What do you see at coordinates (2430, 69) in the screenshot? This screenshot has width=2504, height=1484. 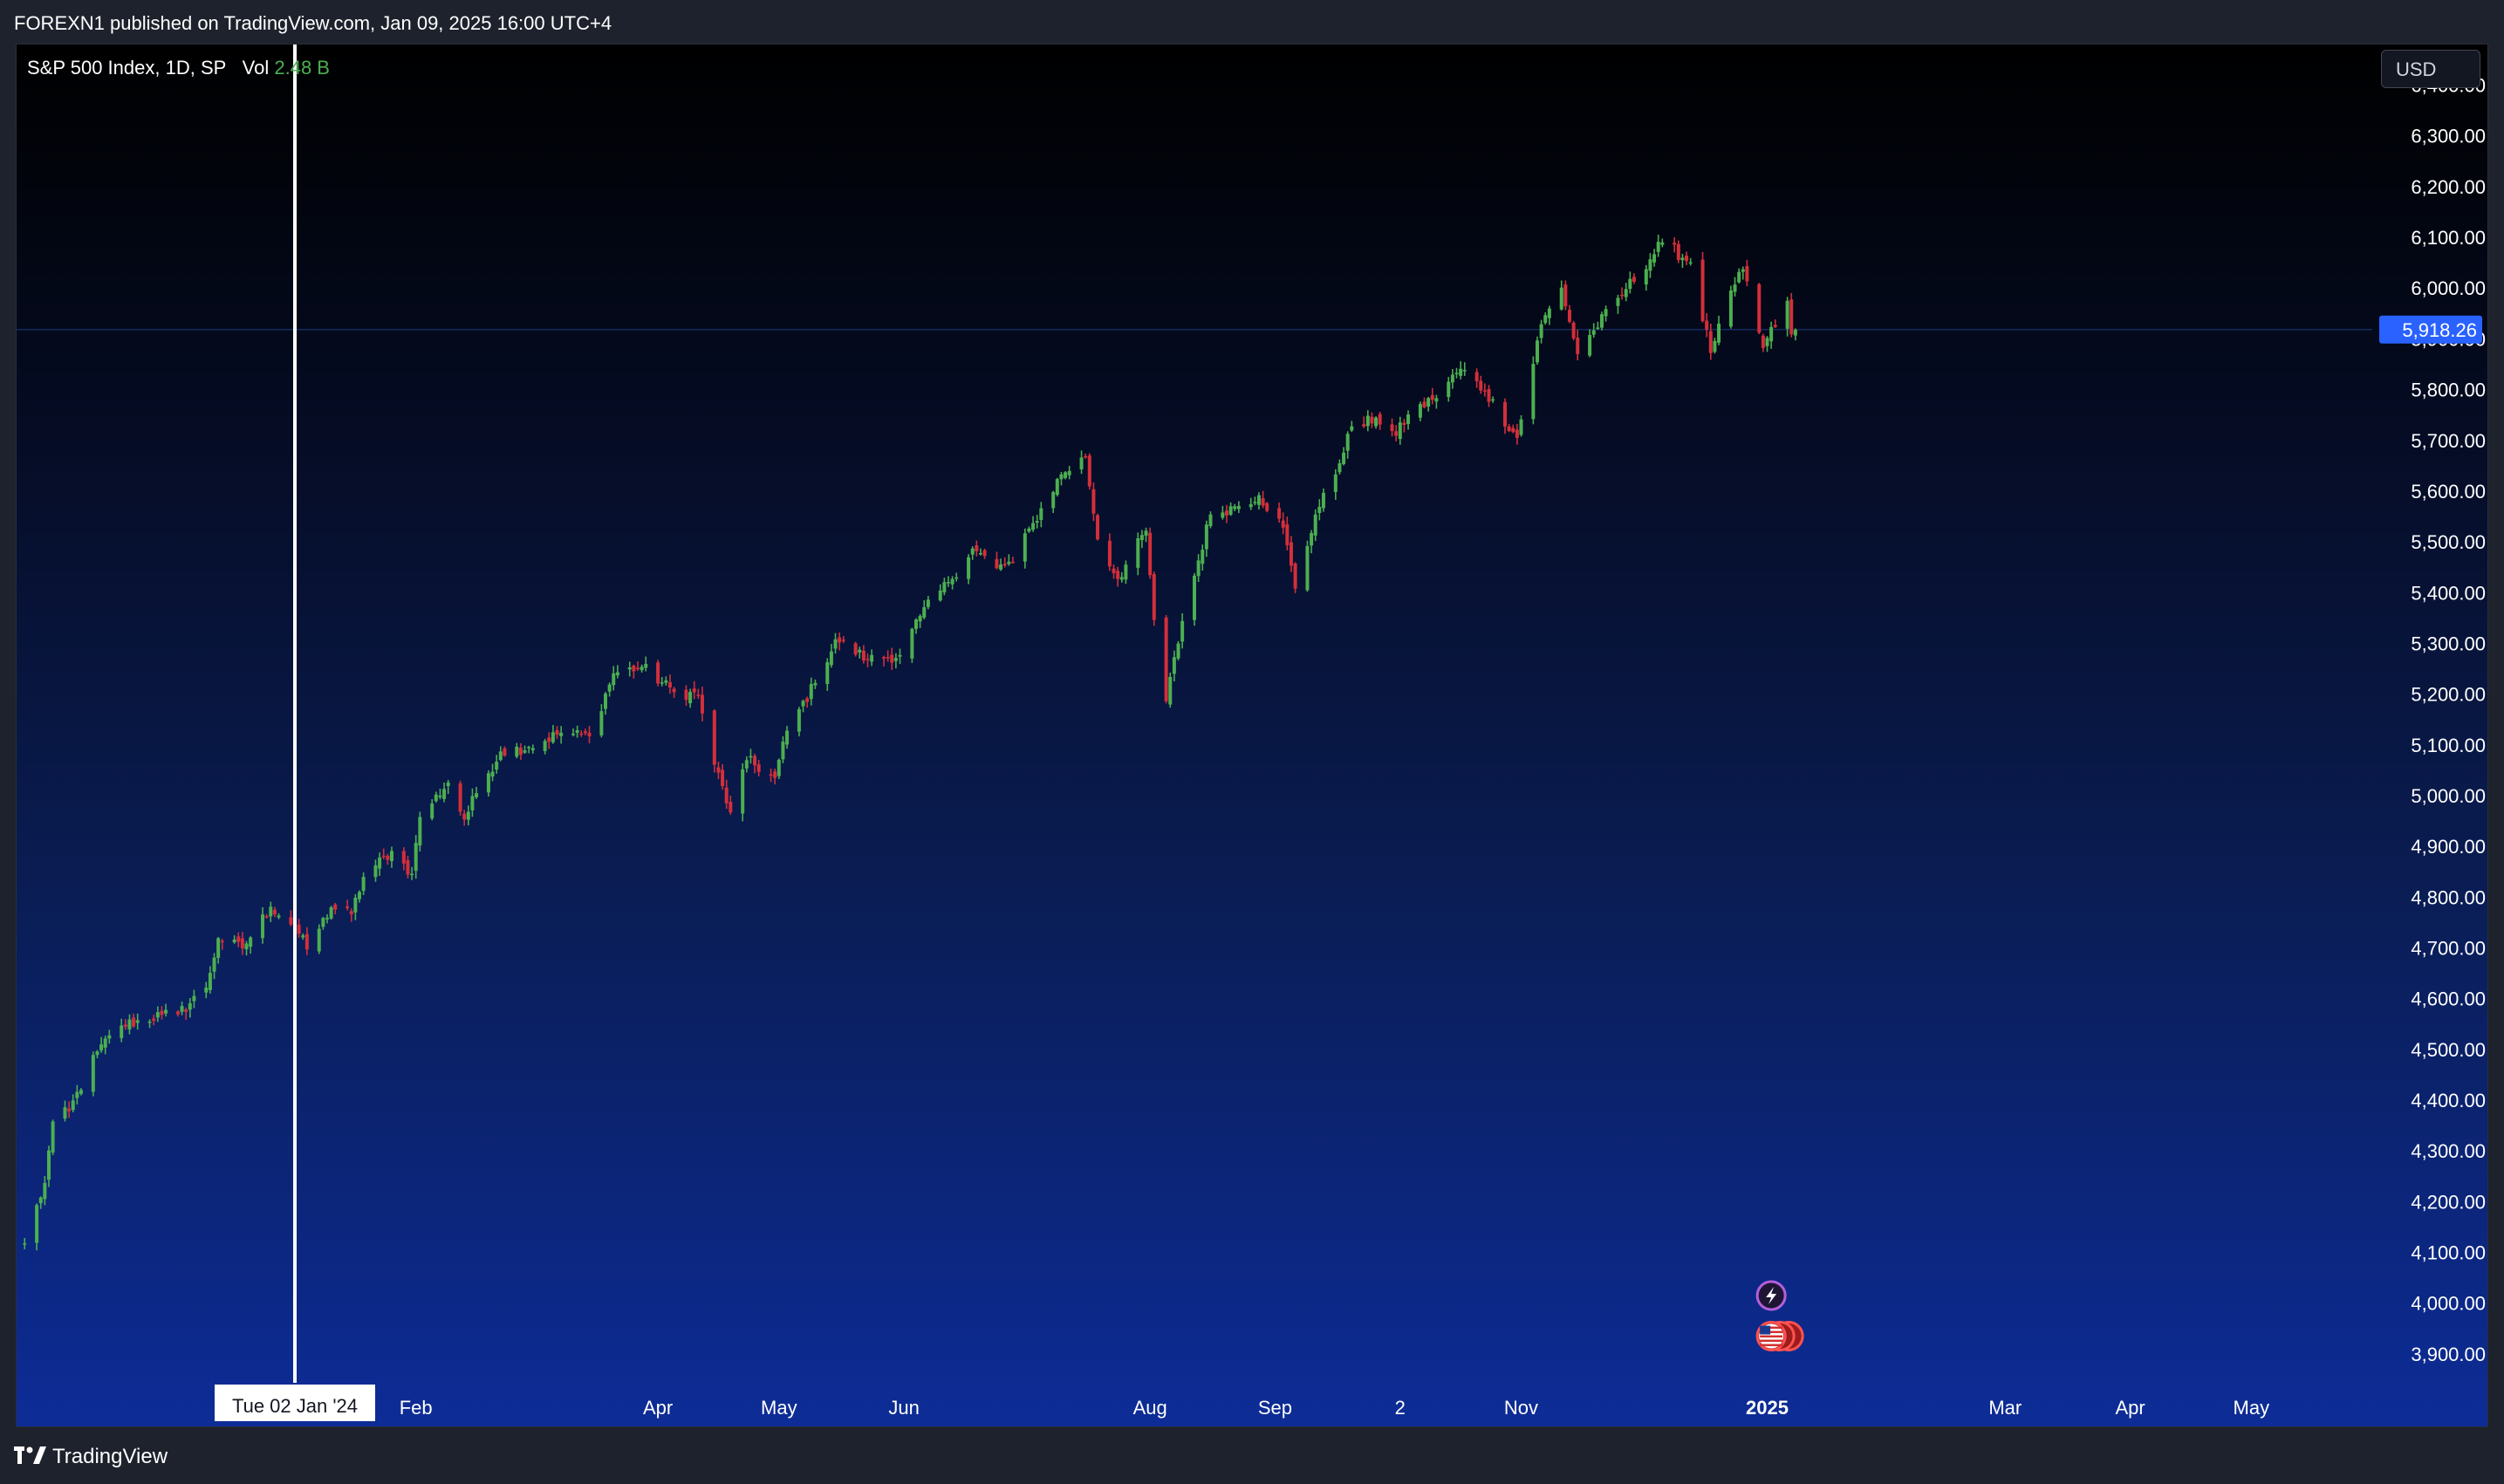 I see `currency-button: USD` at bounding box center [2430, 69].